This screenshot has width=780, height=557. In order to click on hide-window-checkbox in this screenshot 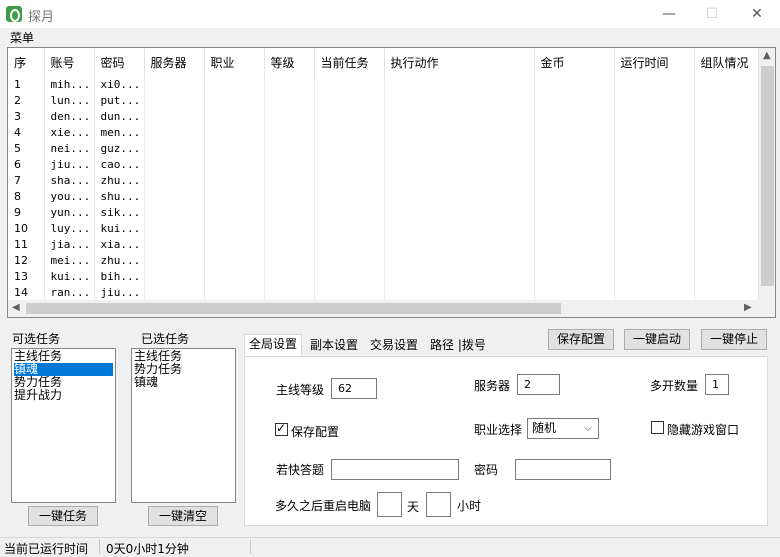, I will do `click(657, 427)`.